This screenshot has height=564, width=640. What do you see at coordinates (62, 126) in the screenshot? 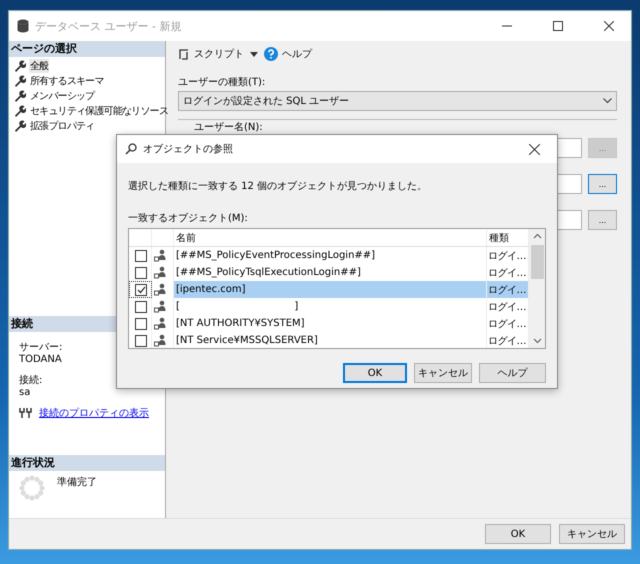
I see `page-item: 拡張プロパティ` at bounding box center [62, 126].